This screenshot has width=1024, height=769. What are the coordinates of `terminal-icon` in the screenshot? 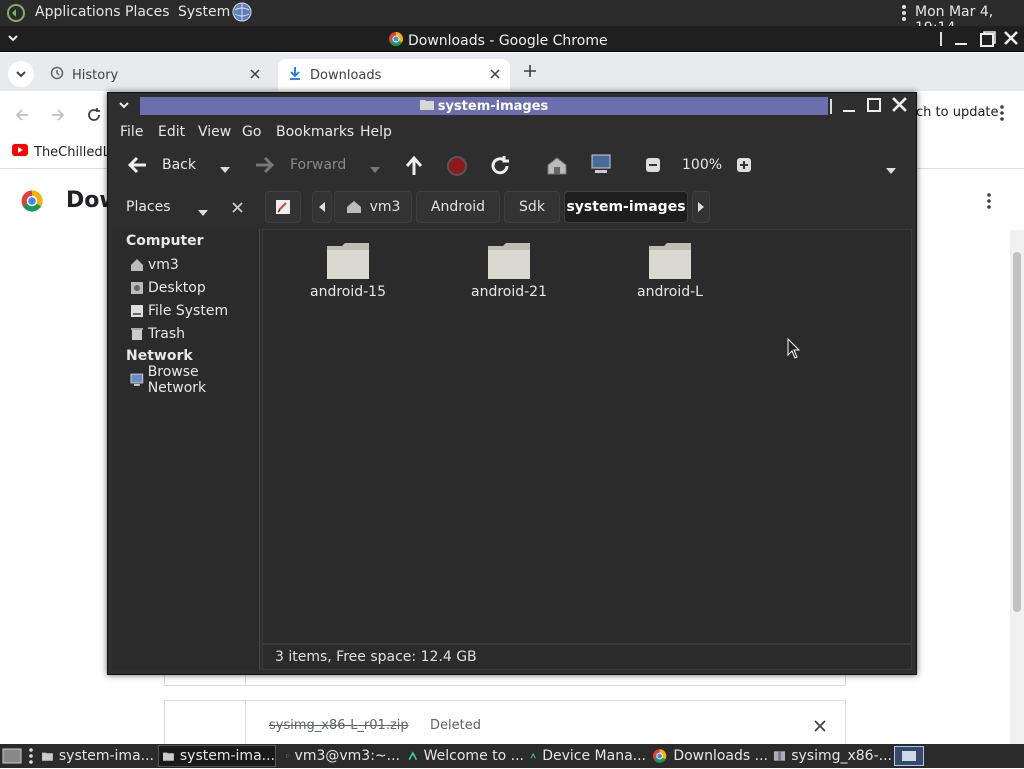 It's located at (287, 756).